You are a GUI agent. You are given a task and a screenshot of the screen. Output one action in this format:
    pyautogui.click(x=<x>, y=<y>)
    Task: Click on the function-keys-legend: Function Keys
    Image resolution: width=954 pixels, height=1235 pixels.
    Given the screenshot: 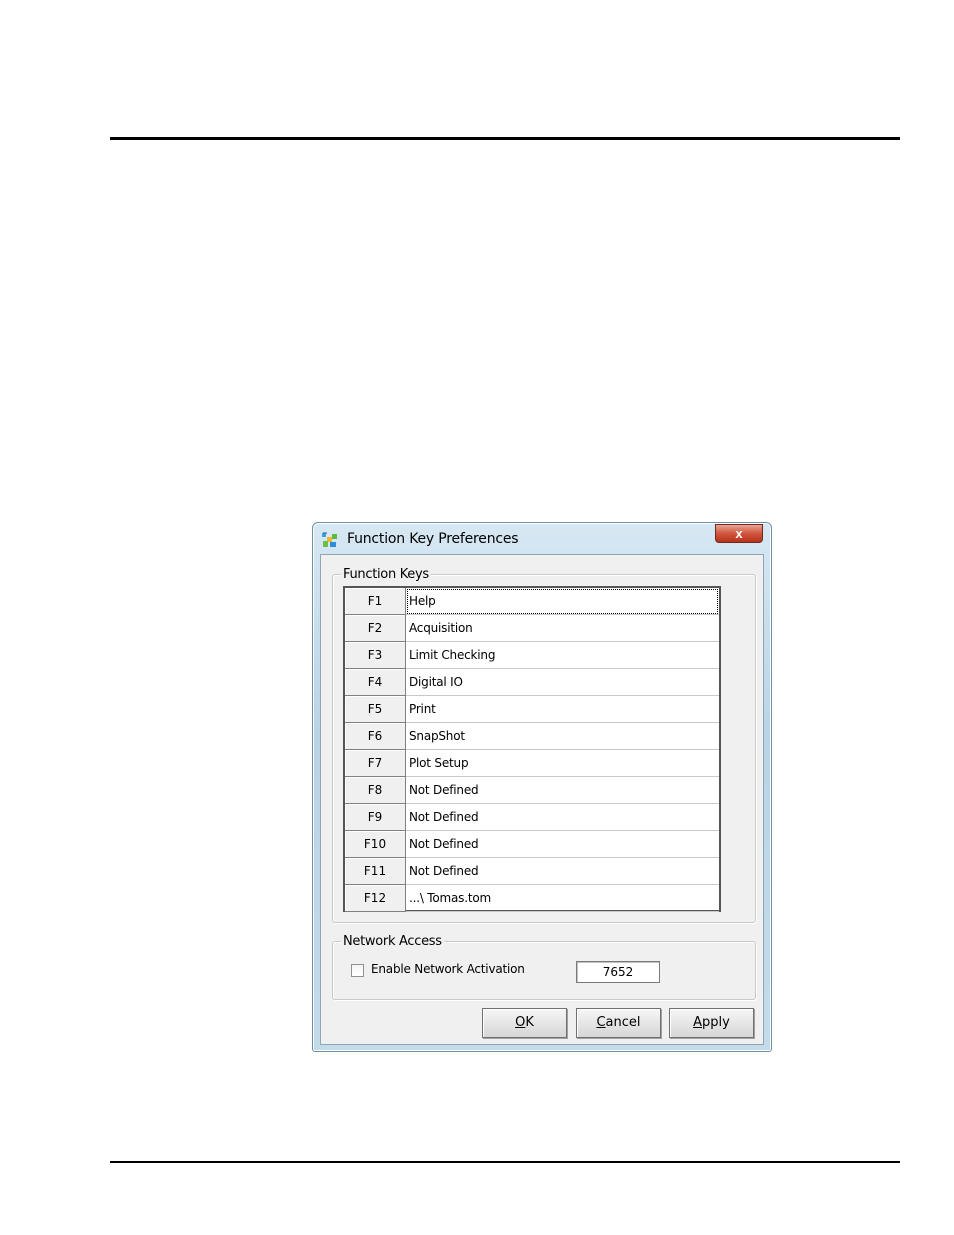 What is the action you would take?
    pyautogui.click(x=386, y=574)
    